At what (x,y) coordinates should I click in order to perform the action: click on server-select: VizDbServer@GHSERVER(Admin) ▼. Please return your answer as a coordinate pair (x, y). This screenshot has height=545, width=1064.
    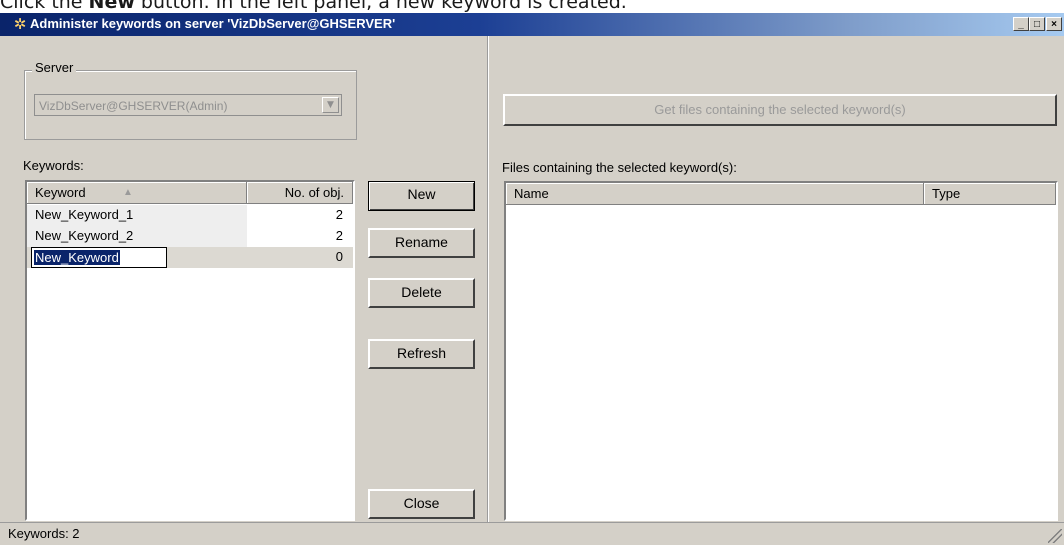
    Looking at the image, I should click on (188, 105).